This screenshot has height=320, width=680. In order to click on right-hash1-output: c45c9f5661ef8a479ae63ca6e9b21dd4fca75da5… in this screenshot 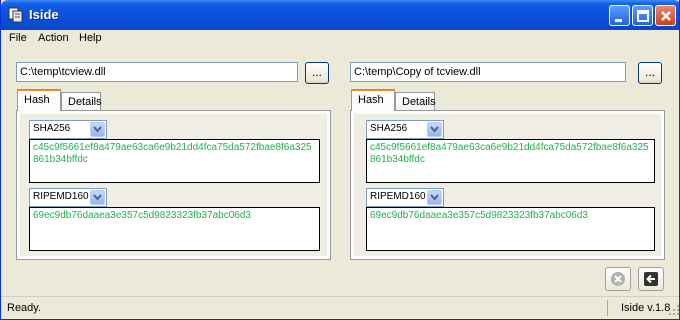, I will do `click(510, 161)`.